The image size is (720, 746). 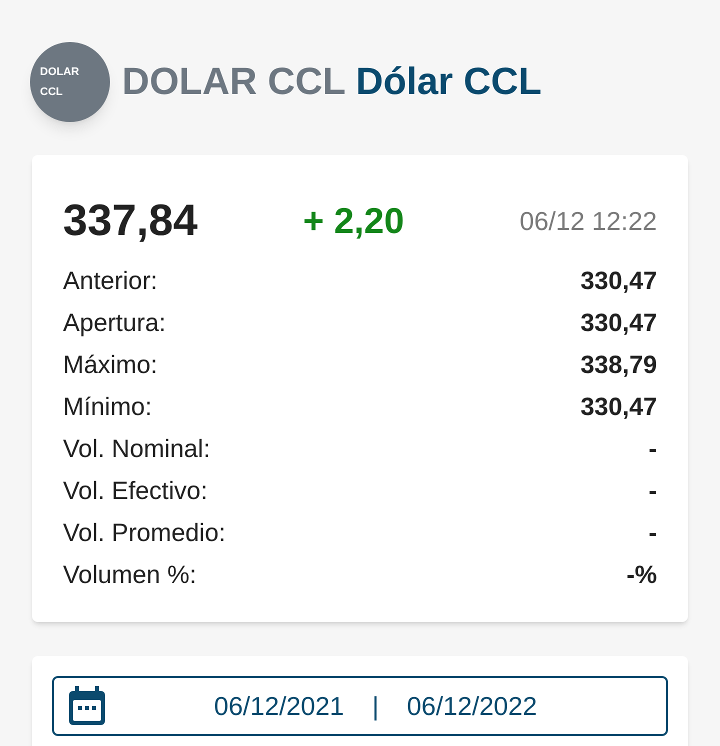 I want to click on row-label: Vol. Efectivo:, so click(x=135, y=492).